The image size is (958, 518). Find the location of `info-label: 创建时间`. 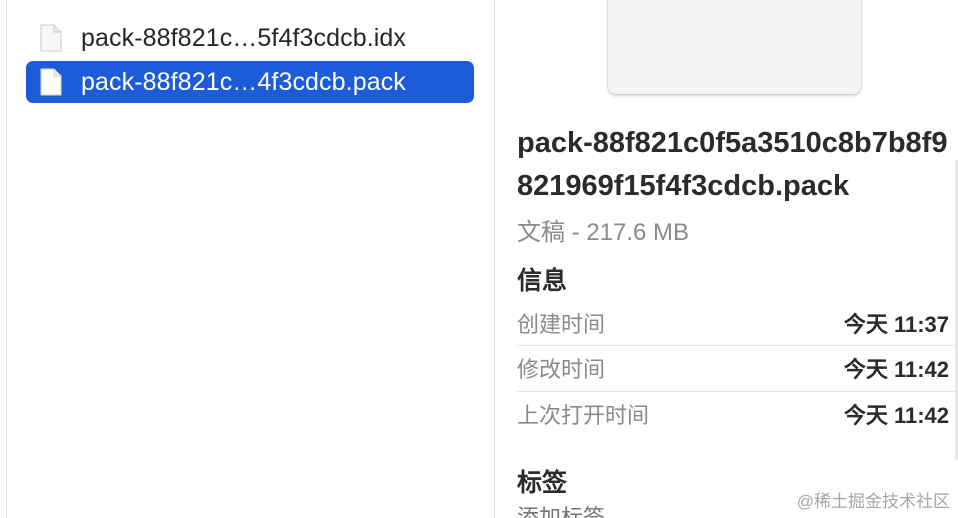

info-label: 创建时间 is located at coordinates (561, 324).